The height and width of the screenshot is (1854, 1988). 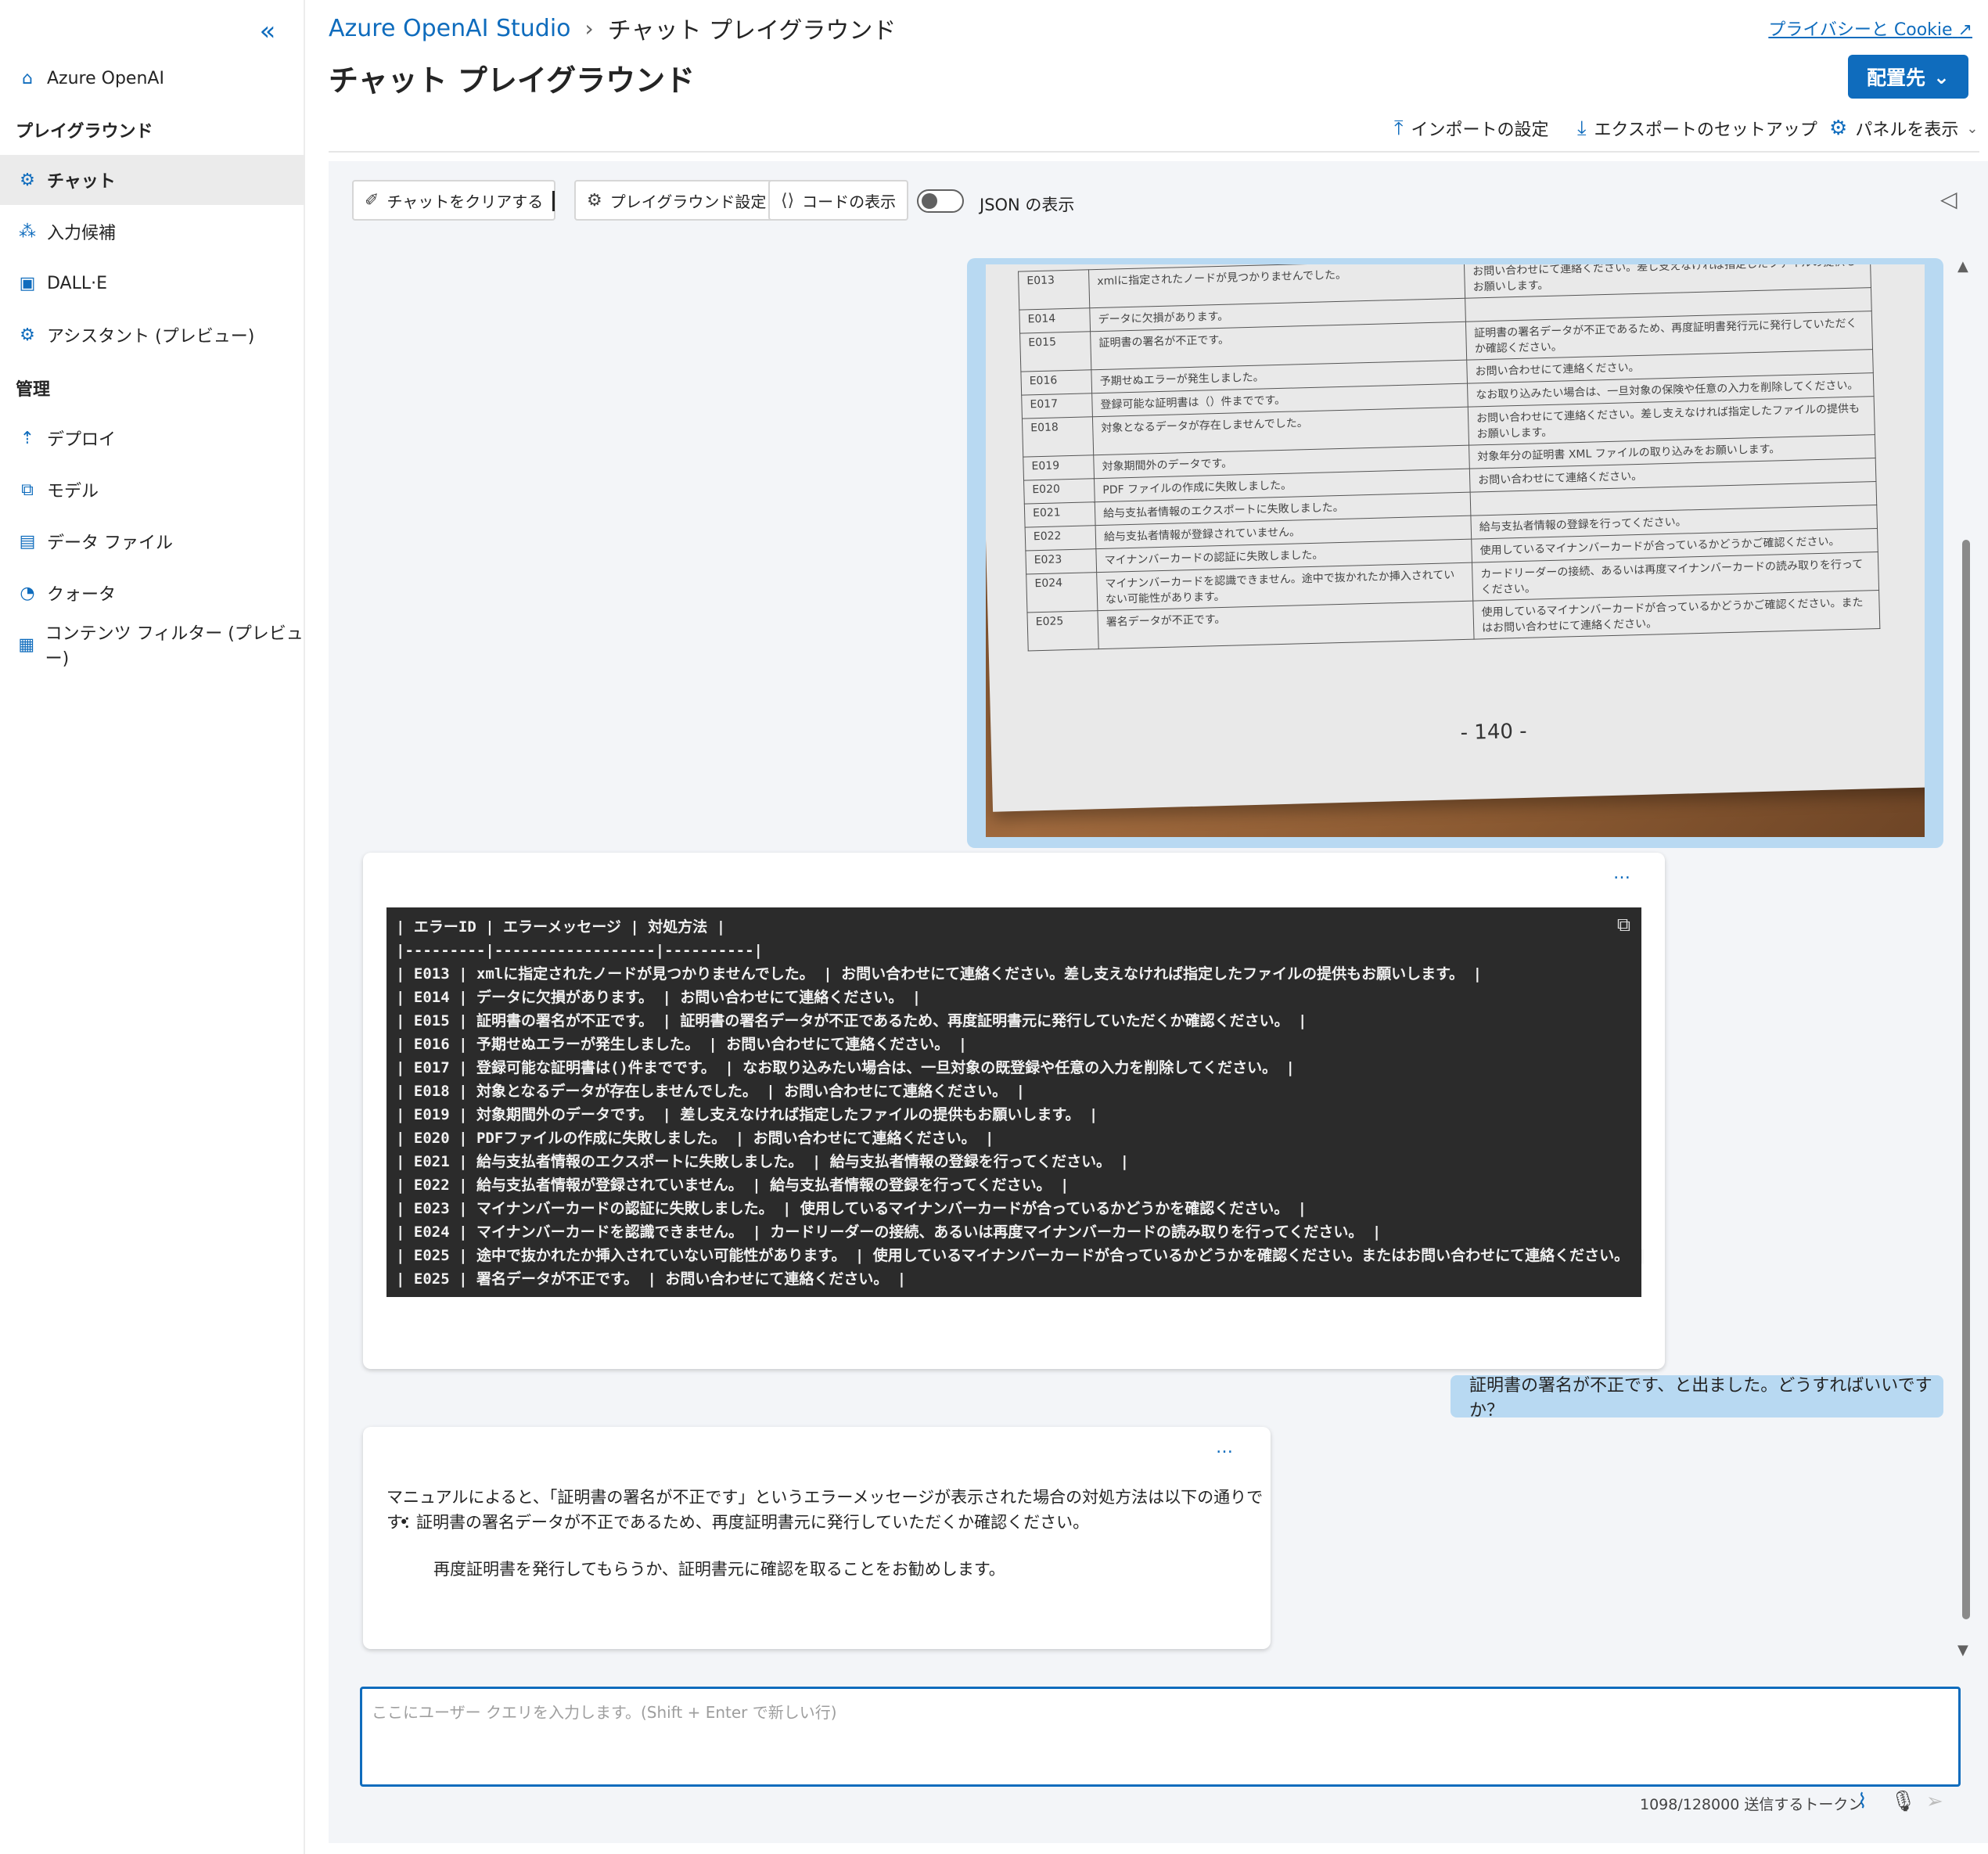 What do you see at coordinates (152, 541) in the screenshot?
I see `sidebar-item-data-files: ▤ データ ファイル` at bounding box center [152, 541].